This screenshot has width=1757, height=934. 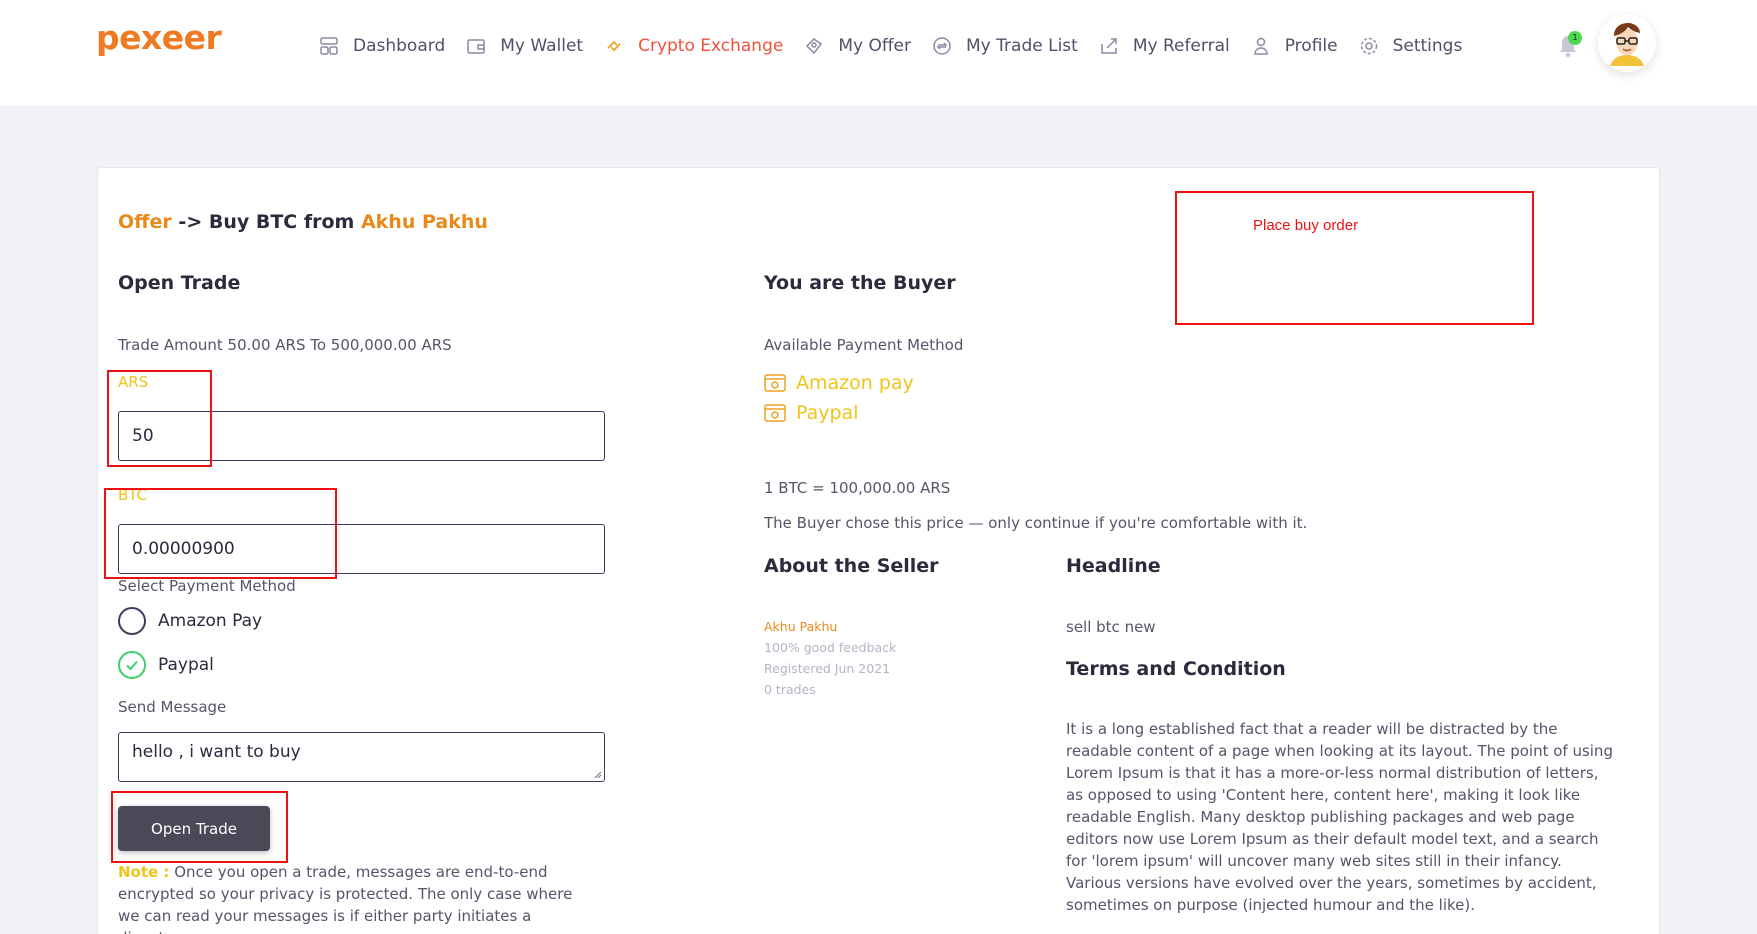 What do you see at coordinates (1176, 669) in the screenshot?
I see `terms-title: Terms and Condition` at bounding box center [1176, 669].